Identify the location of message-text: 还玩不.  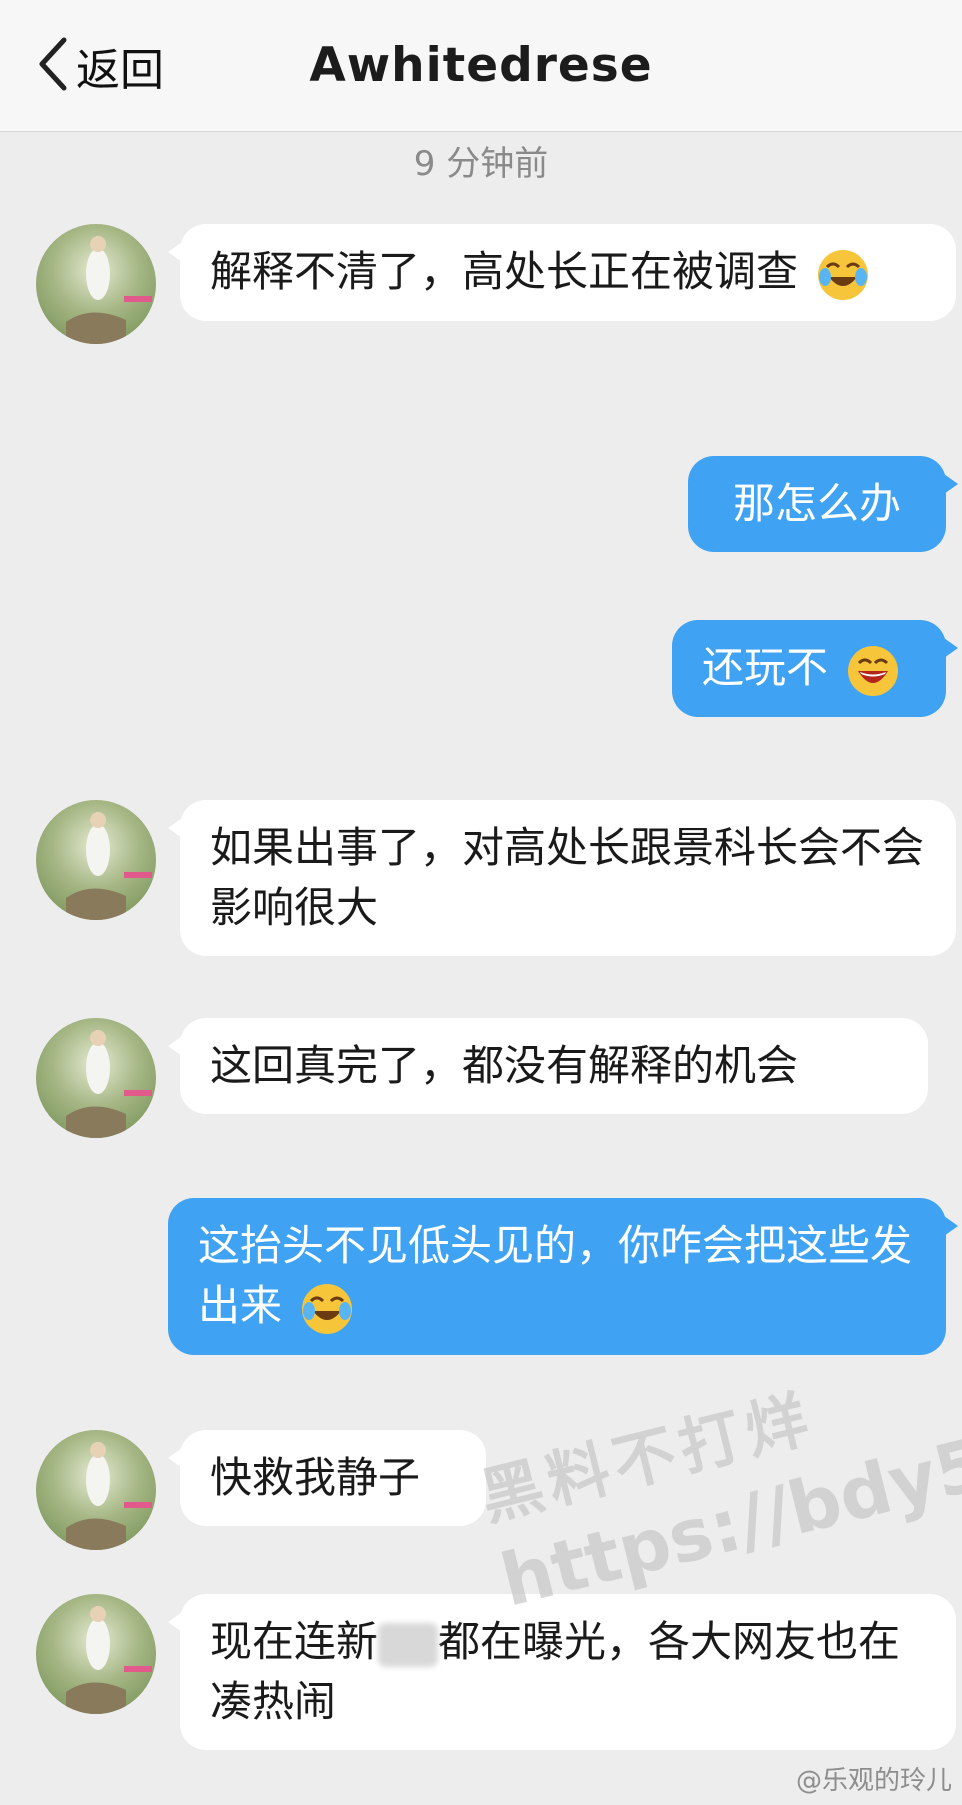
(765, 667).